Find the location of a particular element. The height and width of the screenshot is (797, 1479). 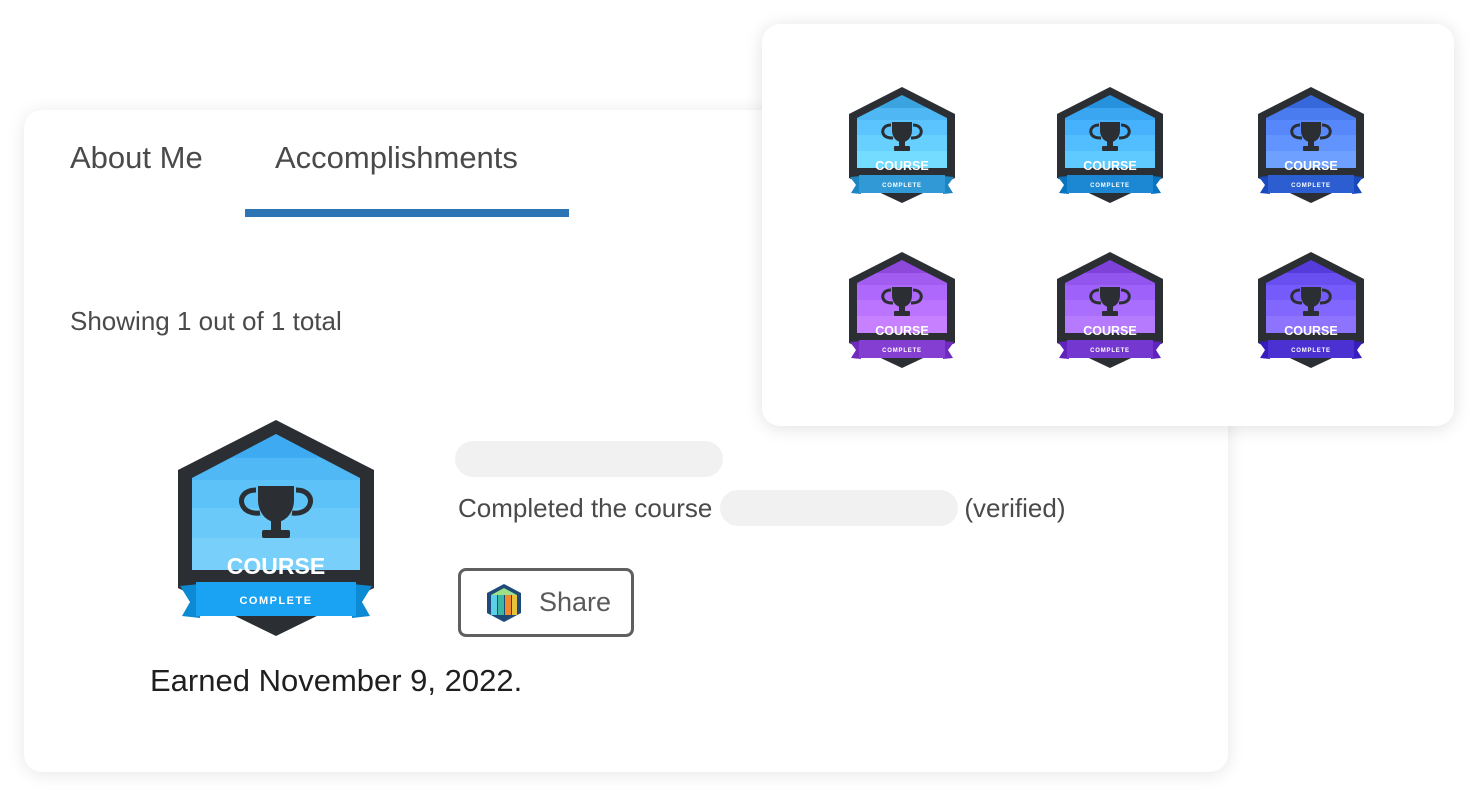

results-count: Showing 1 out of 1 total is located at coordinates (206, 321).